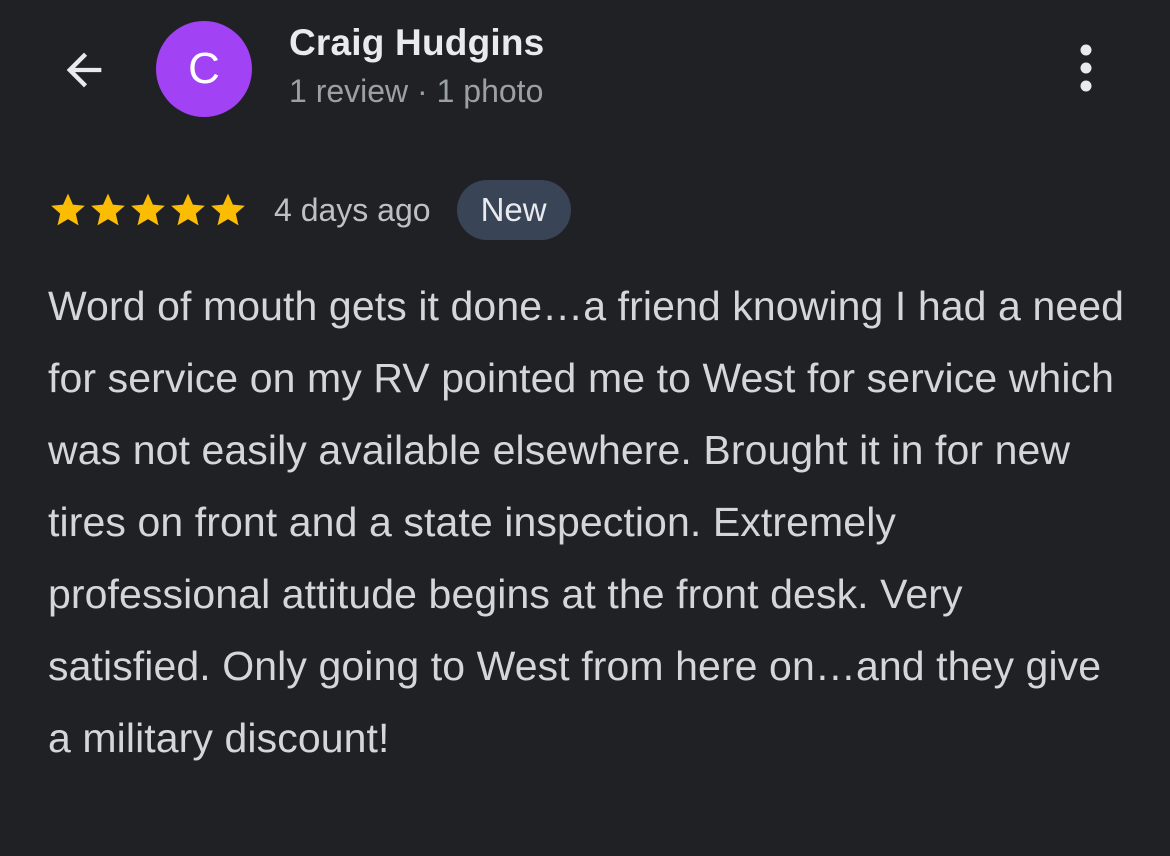 This screenshot has height=856, width=1170. What do you see at coordinates (416, 43) in the screenshot?
I see `author-name: Craig Hudgins` at bounding box center [416, 43].